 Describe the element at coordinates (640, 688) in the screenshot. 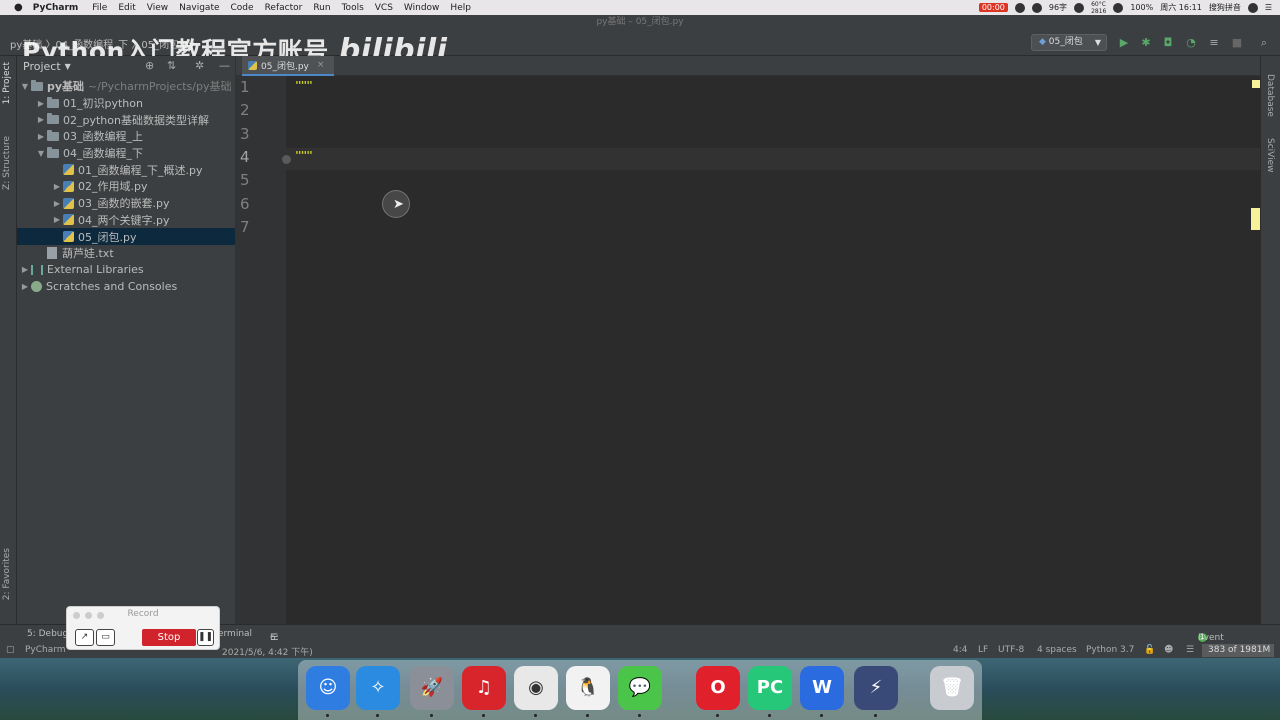

I see `dock-app-wechat-icon: 💬` at that location.